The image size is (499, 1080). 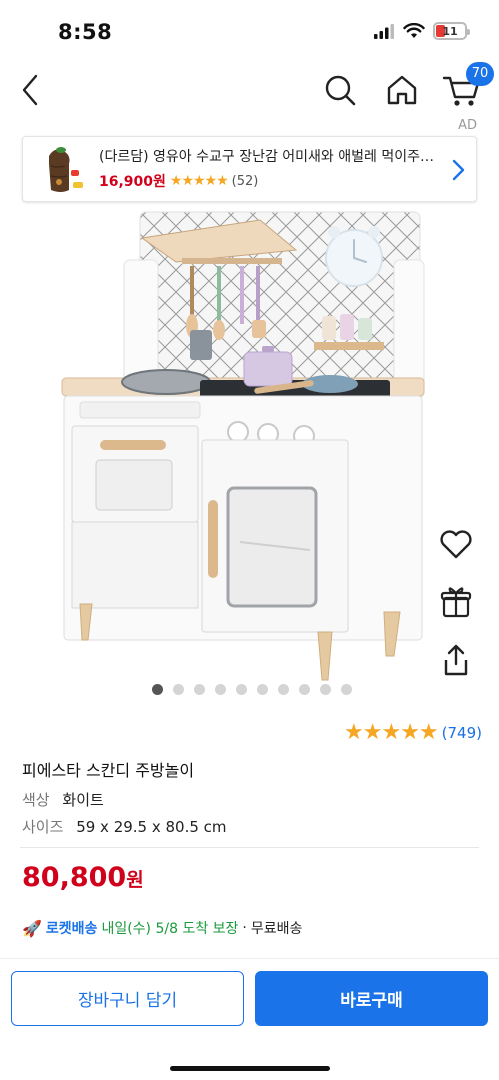 What do you see at coordinates (127, 998) in the screenshot?
I see `add-to-cart-button: 장바구니 담기` at bounding box center [127, 998].